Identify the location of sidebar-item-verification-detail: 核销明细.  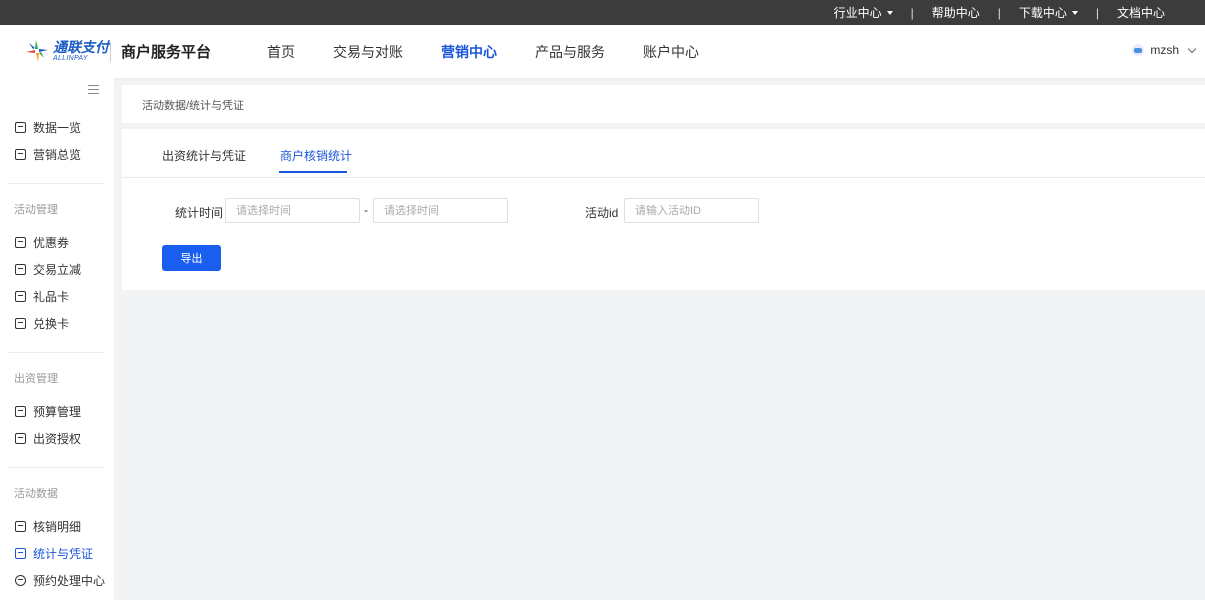
(48, 526).